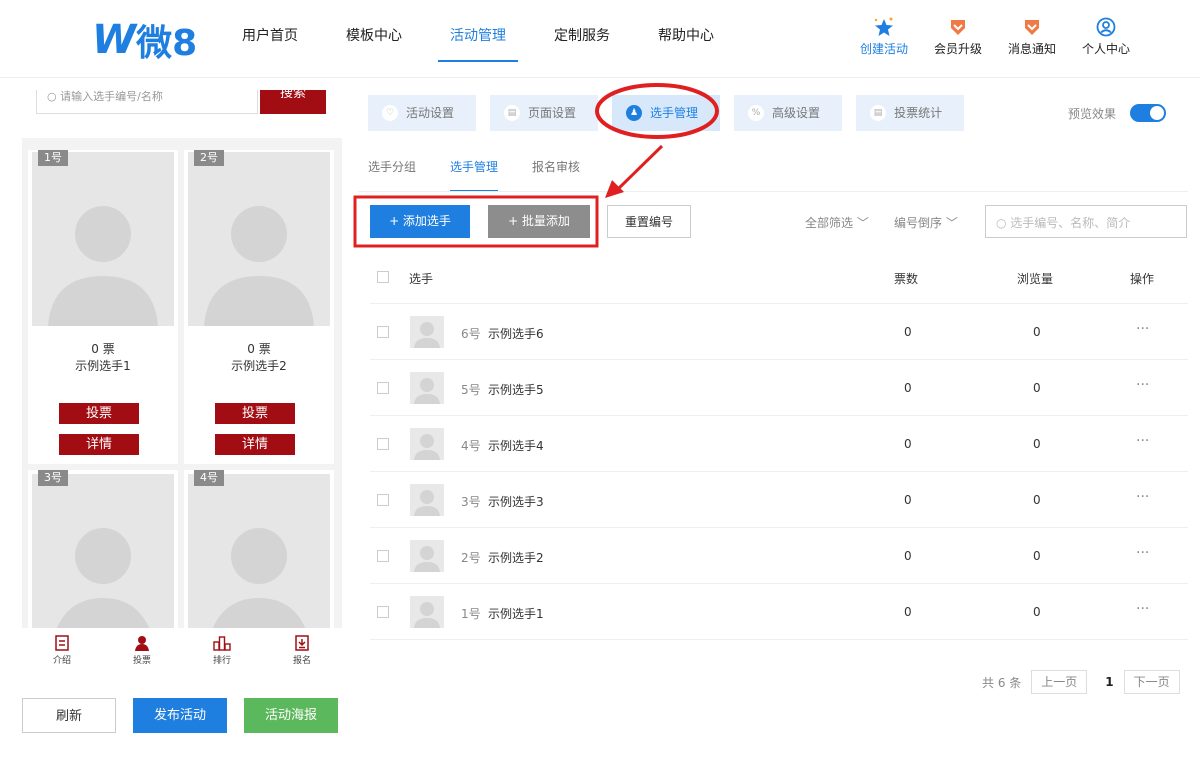  What do you see at coordinates (430, 113) in the screenshot?
I see `tab-activity-settings-label: 活动设置` at bounding box center [430, 113].